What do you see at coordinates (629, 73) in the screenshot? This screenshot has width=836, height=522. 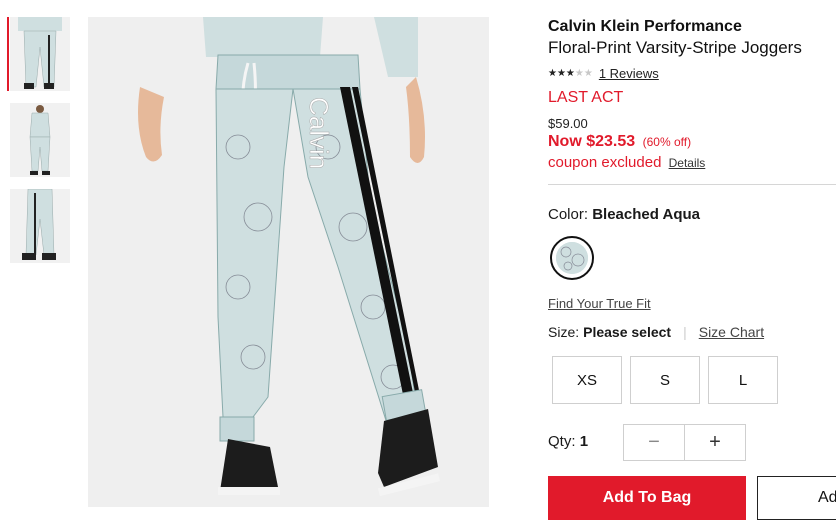 I see `reviews-link: 1 Reviews` at bounding box center [629, 73].